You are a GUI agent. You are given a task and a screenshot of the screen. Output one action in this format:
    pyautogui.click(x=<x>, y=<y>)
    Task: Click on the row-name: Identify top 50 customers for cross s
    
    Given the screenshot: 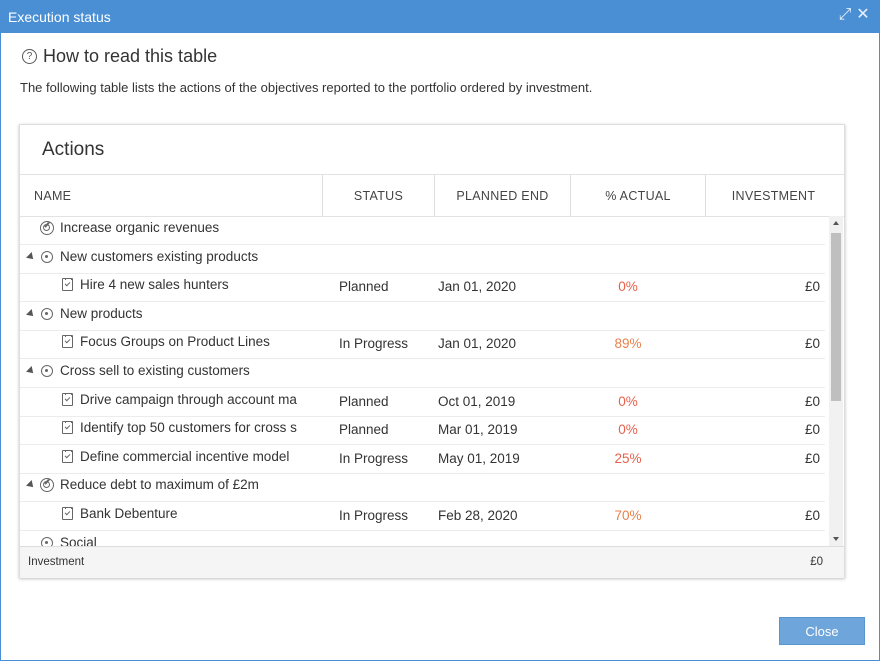 What is the action you would take?
    pyautogui.click(x=188, y=428)
    